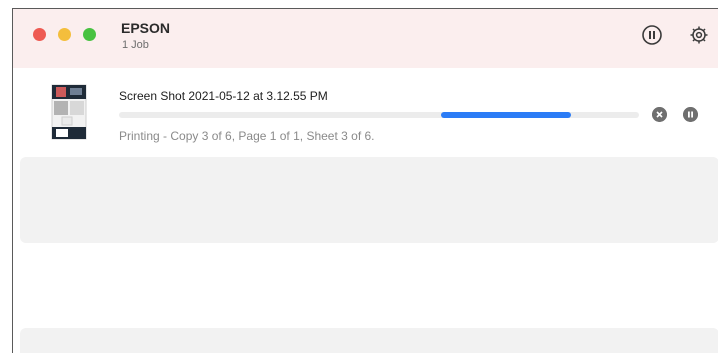  I want to click on job-name: Screen Shot 2021-05-12 at 3.12.55 PM, so click(223, 96).